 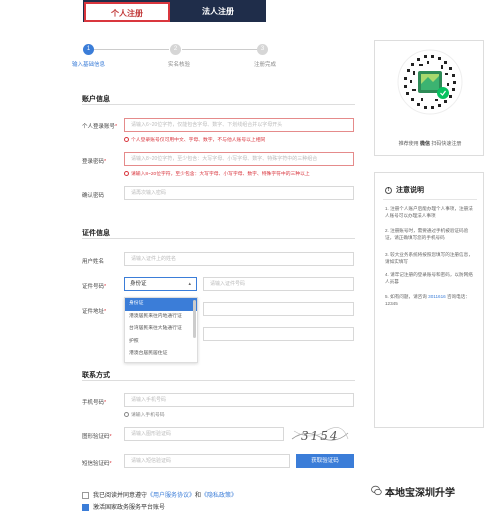 What do you see at coordinates (429, 212) in the screenshot?
I see `notice-item: 1. 注册个人账户后能办理个人事项，注册法人账号可以办理法人事项` at bounding box center [429, 212].